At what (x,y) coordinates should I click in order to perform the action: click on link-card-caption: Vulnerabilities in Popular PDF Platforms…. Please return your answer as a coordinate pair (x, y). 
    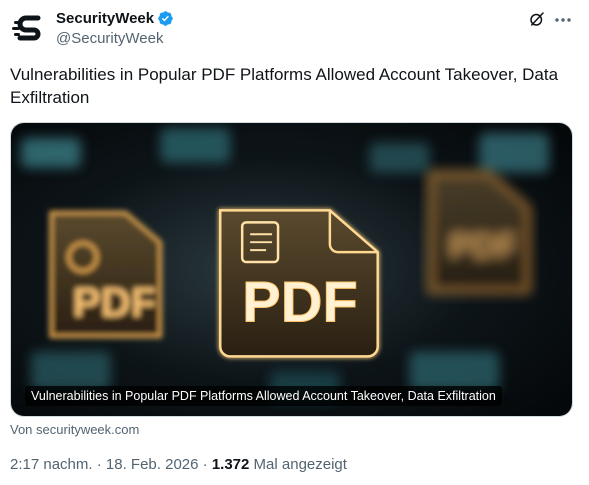
    Looking at the image, I should click on (263, 396).